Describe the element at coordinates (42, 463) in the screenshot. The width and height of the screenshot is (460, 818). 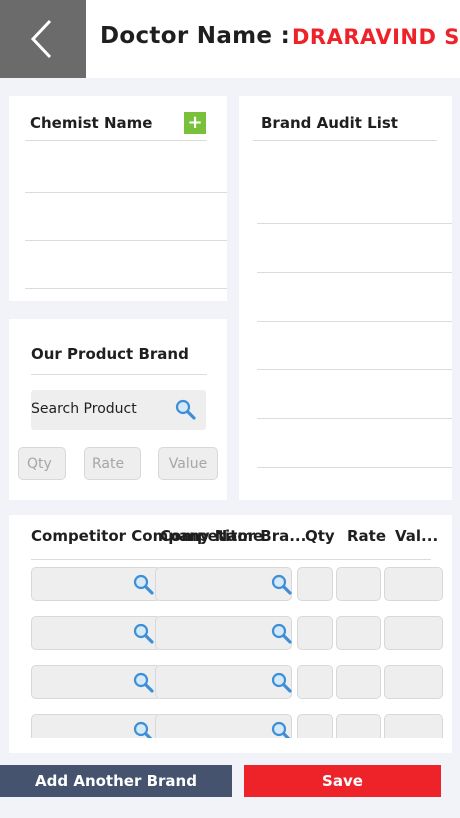
I see `qty-input: Qty` at that location.